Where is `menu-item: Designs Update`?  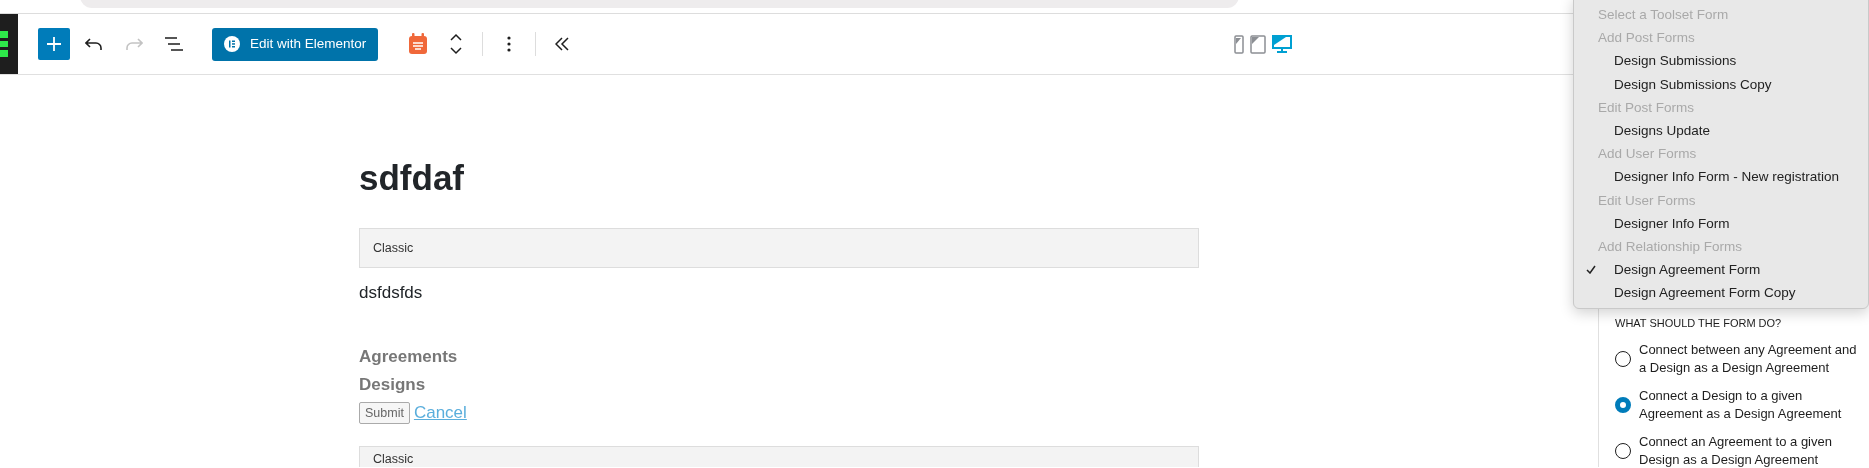 menu-item: Designs Update is located at coordinates (1721, 130).